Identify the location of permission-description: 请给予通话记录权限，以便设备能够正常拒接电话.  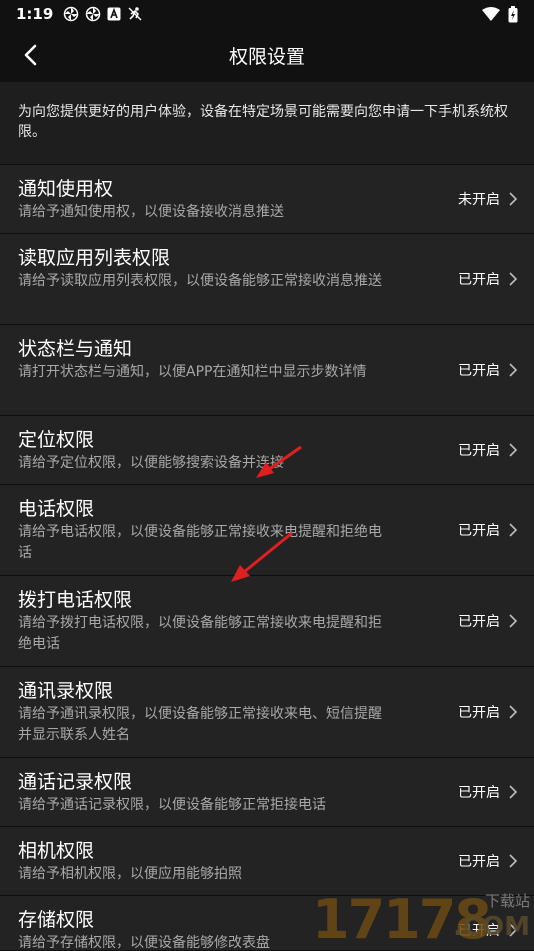
(172, 805).